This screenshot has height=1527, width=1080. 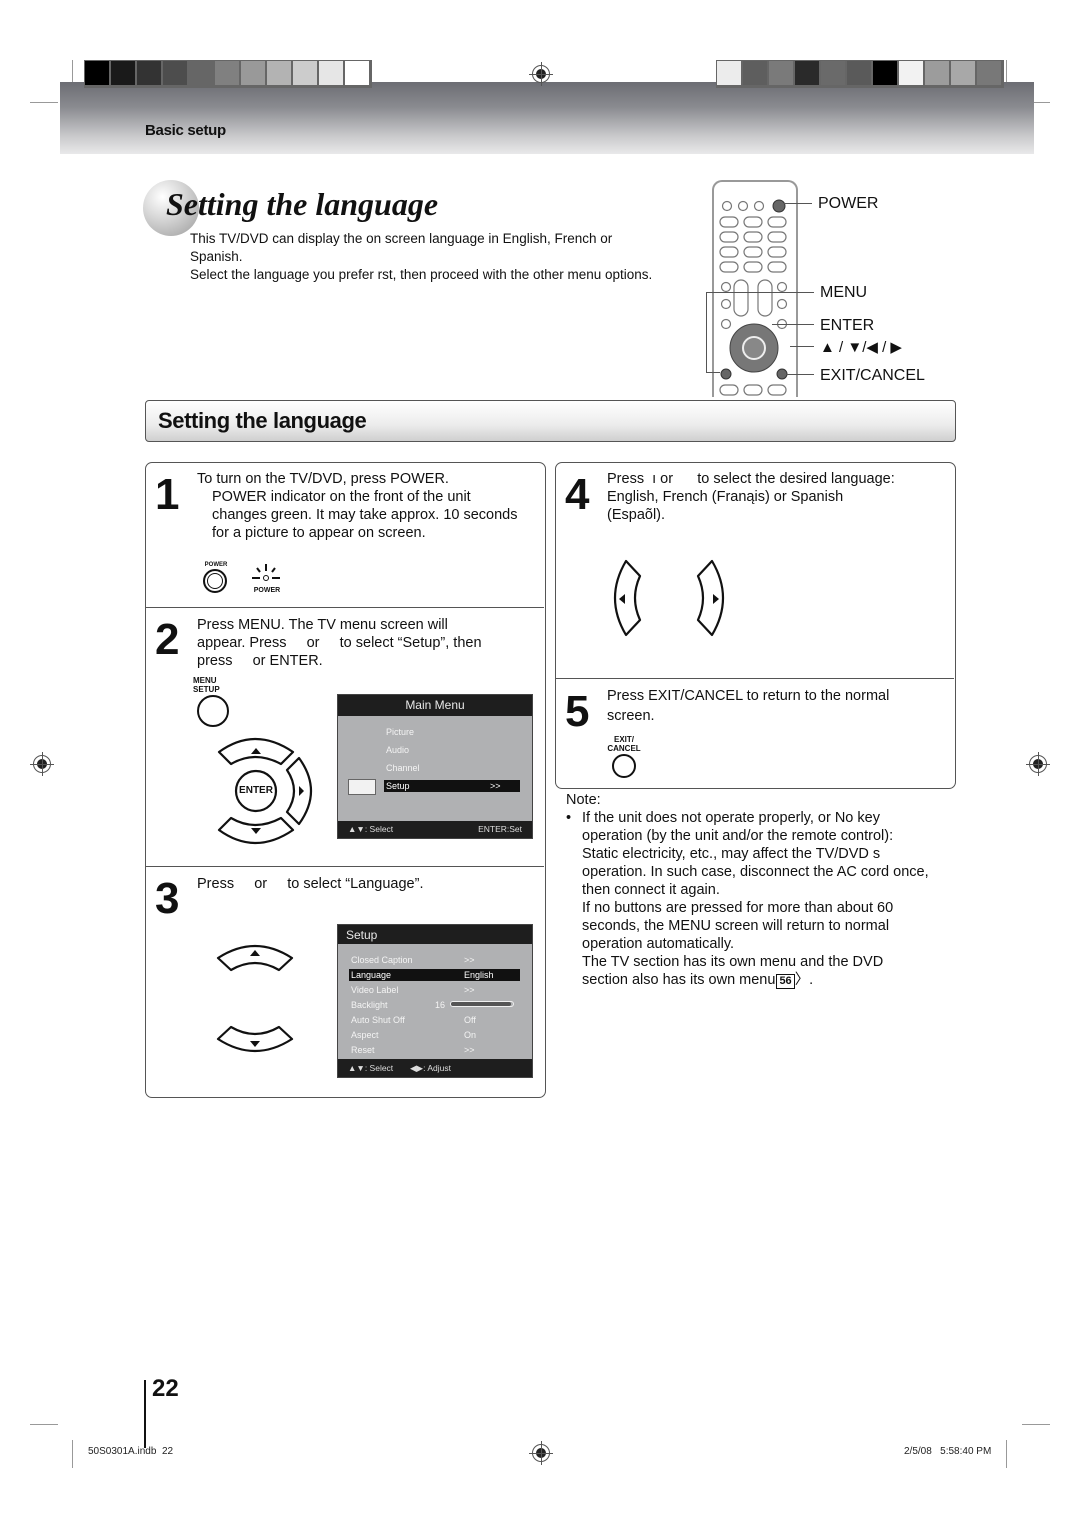 What do you see at coordinates (624, 766) in the screenshot?
I see `exit-cancel-button-icon` at bounding box center [624, 766].